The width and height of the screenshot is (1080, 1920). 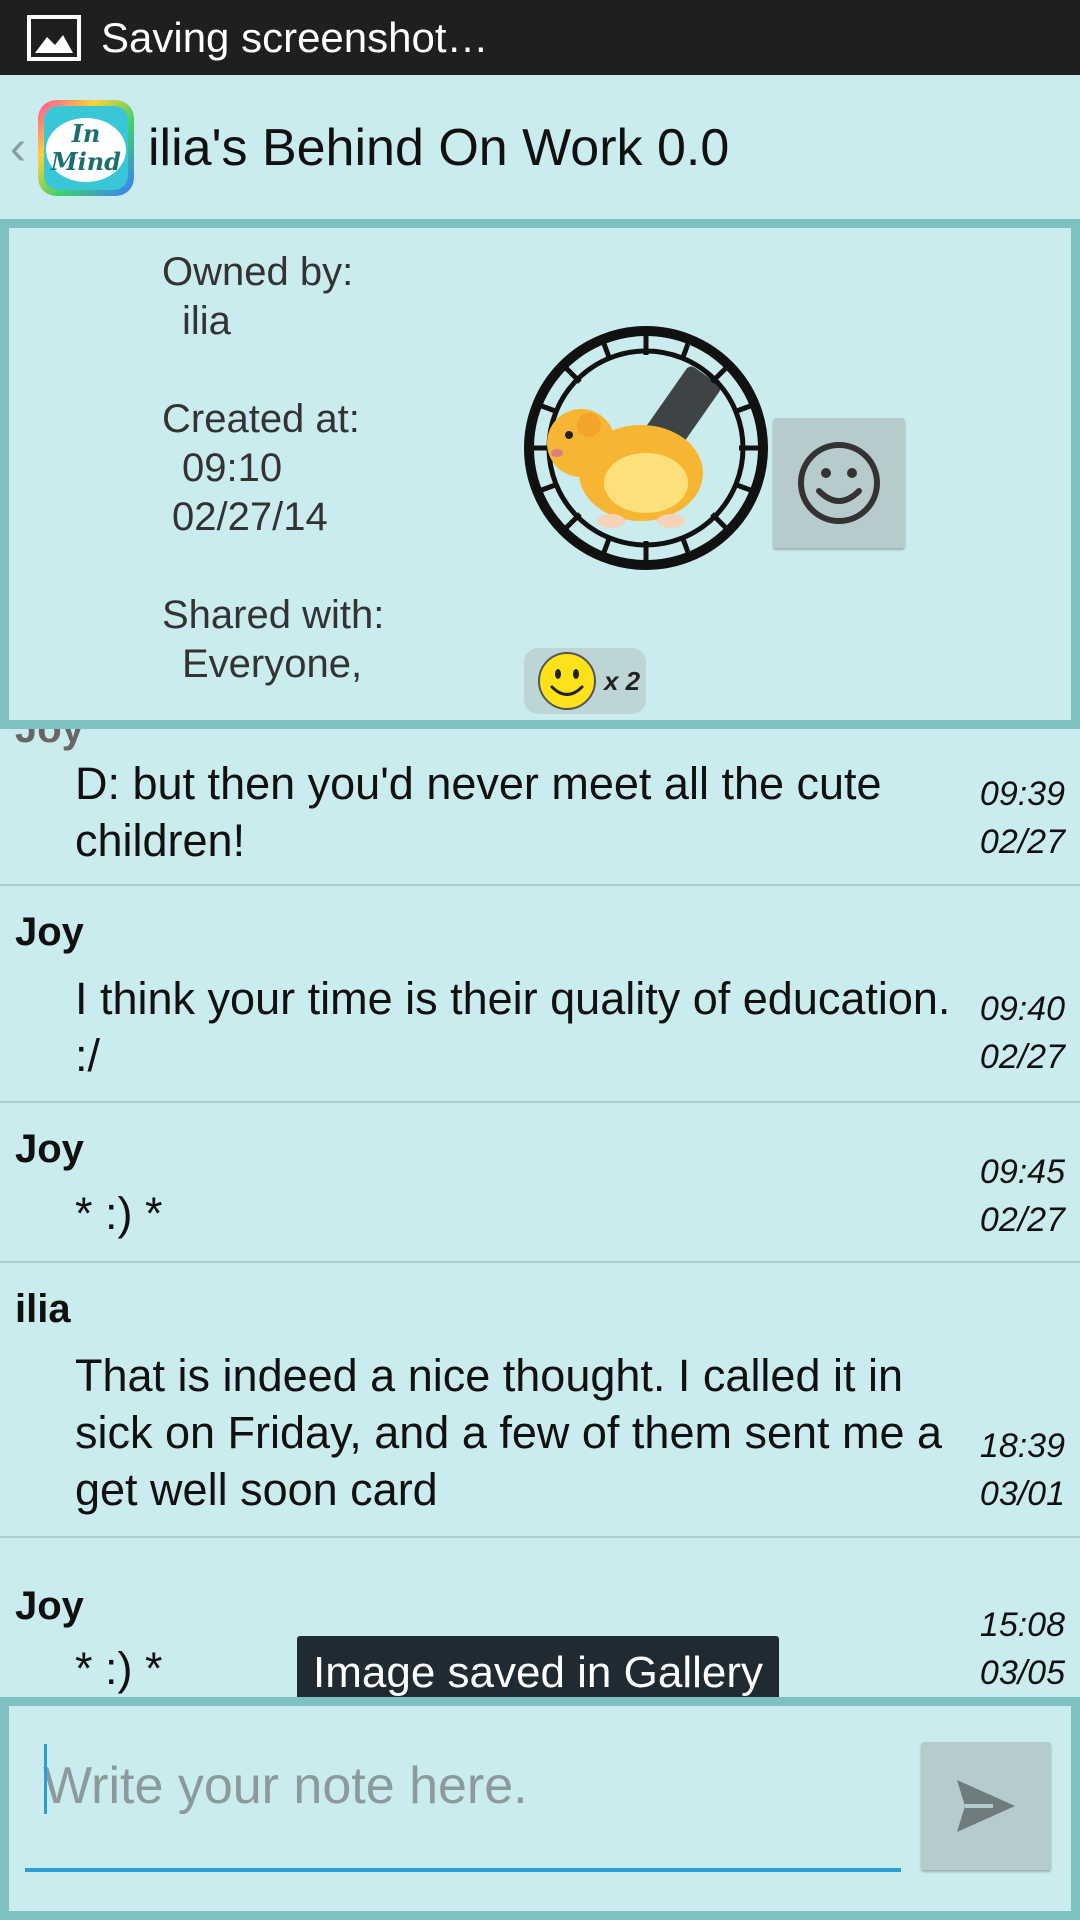 I want to click on hamster-wheel-image, so click(x=646, y=448).